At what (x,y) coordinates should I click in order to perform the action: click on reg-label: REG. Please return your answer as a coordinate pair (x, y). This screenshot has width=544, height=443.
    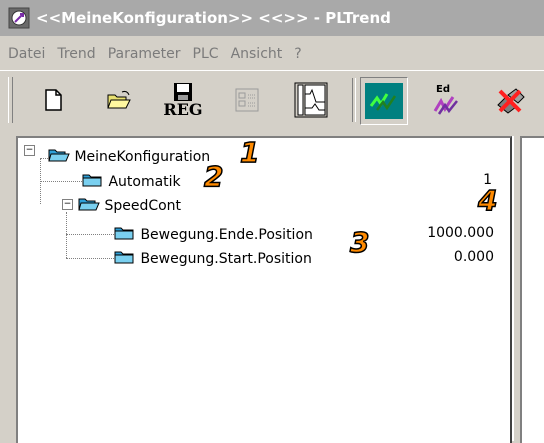
    Looking at the image, I should click on (183, 109).